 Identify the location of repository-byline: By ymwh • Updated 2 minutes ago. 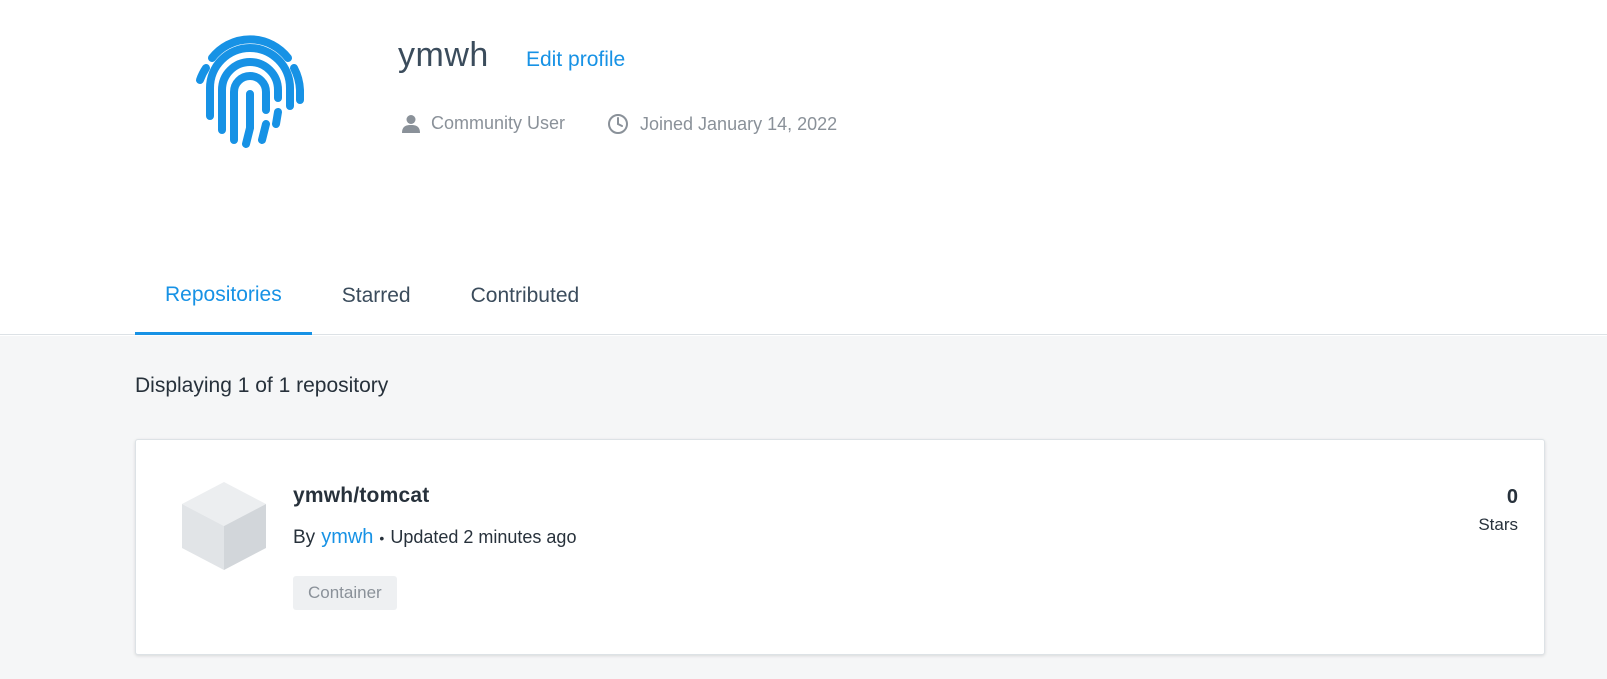
(434, 537).